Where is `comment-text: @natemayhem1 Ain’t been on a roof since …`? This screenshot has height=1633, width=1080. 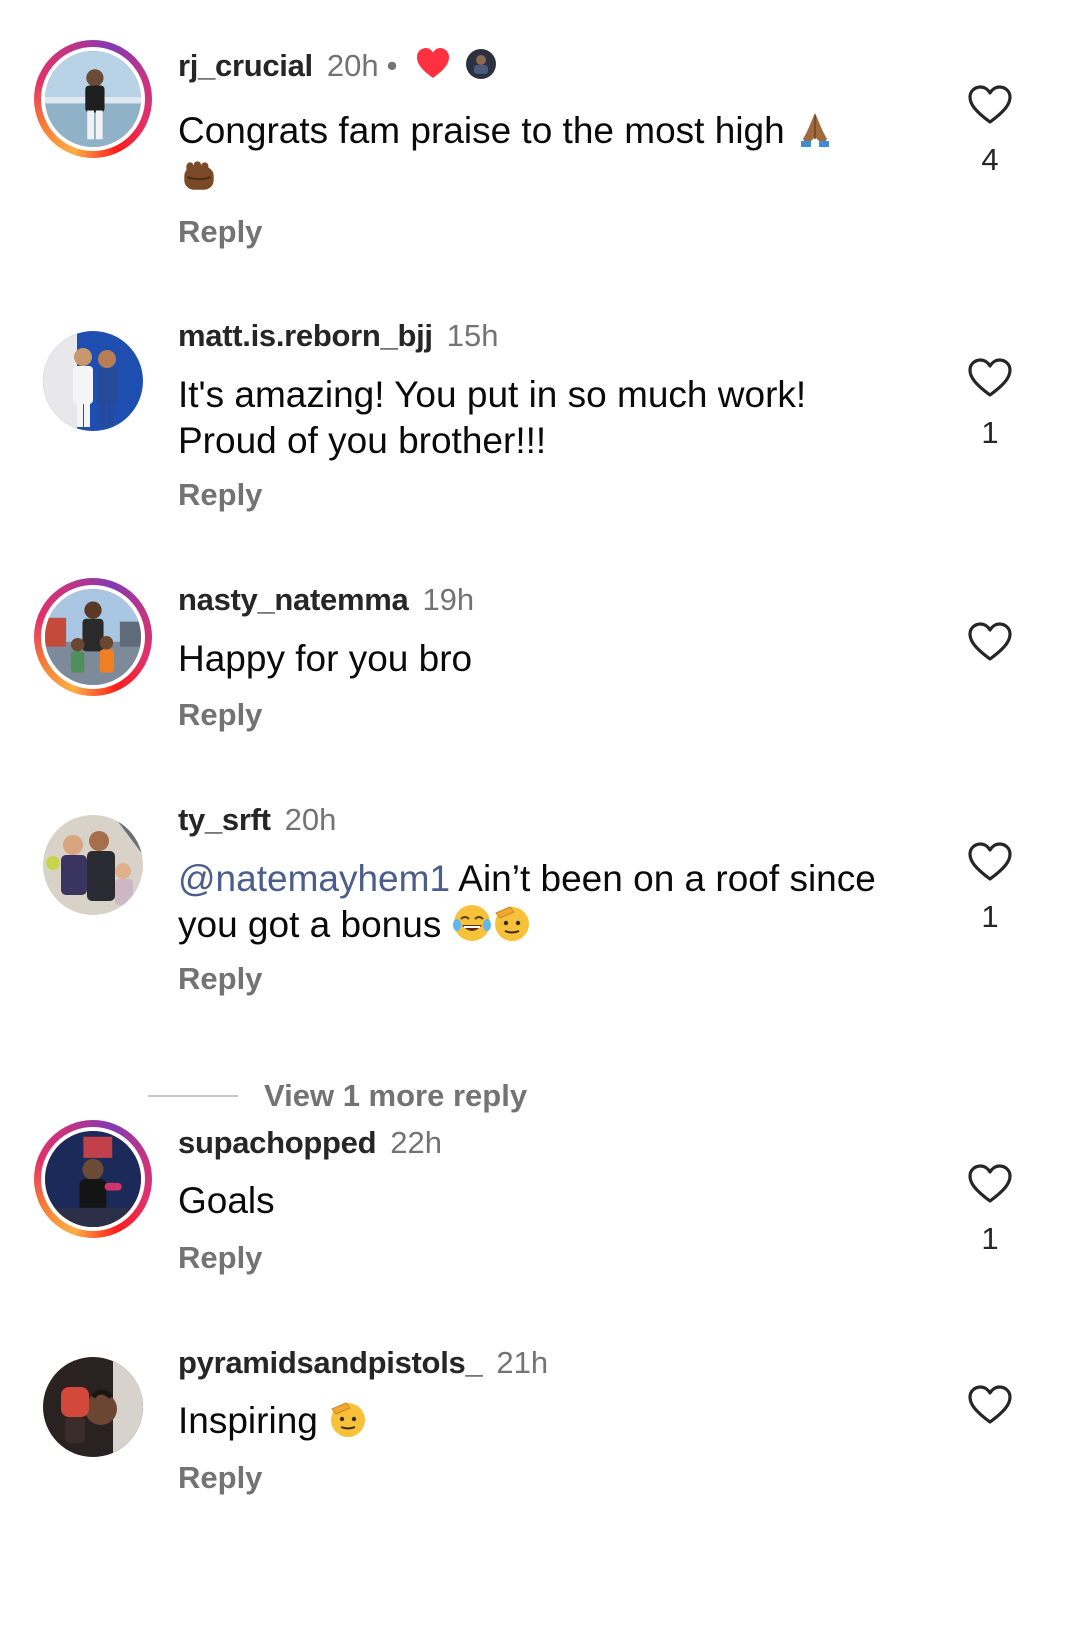
comment-text: @natemayhem1 Ain’t been on a roof since … is located at coordinates (527, 901).